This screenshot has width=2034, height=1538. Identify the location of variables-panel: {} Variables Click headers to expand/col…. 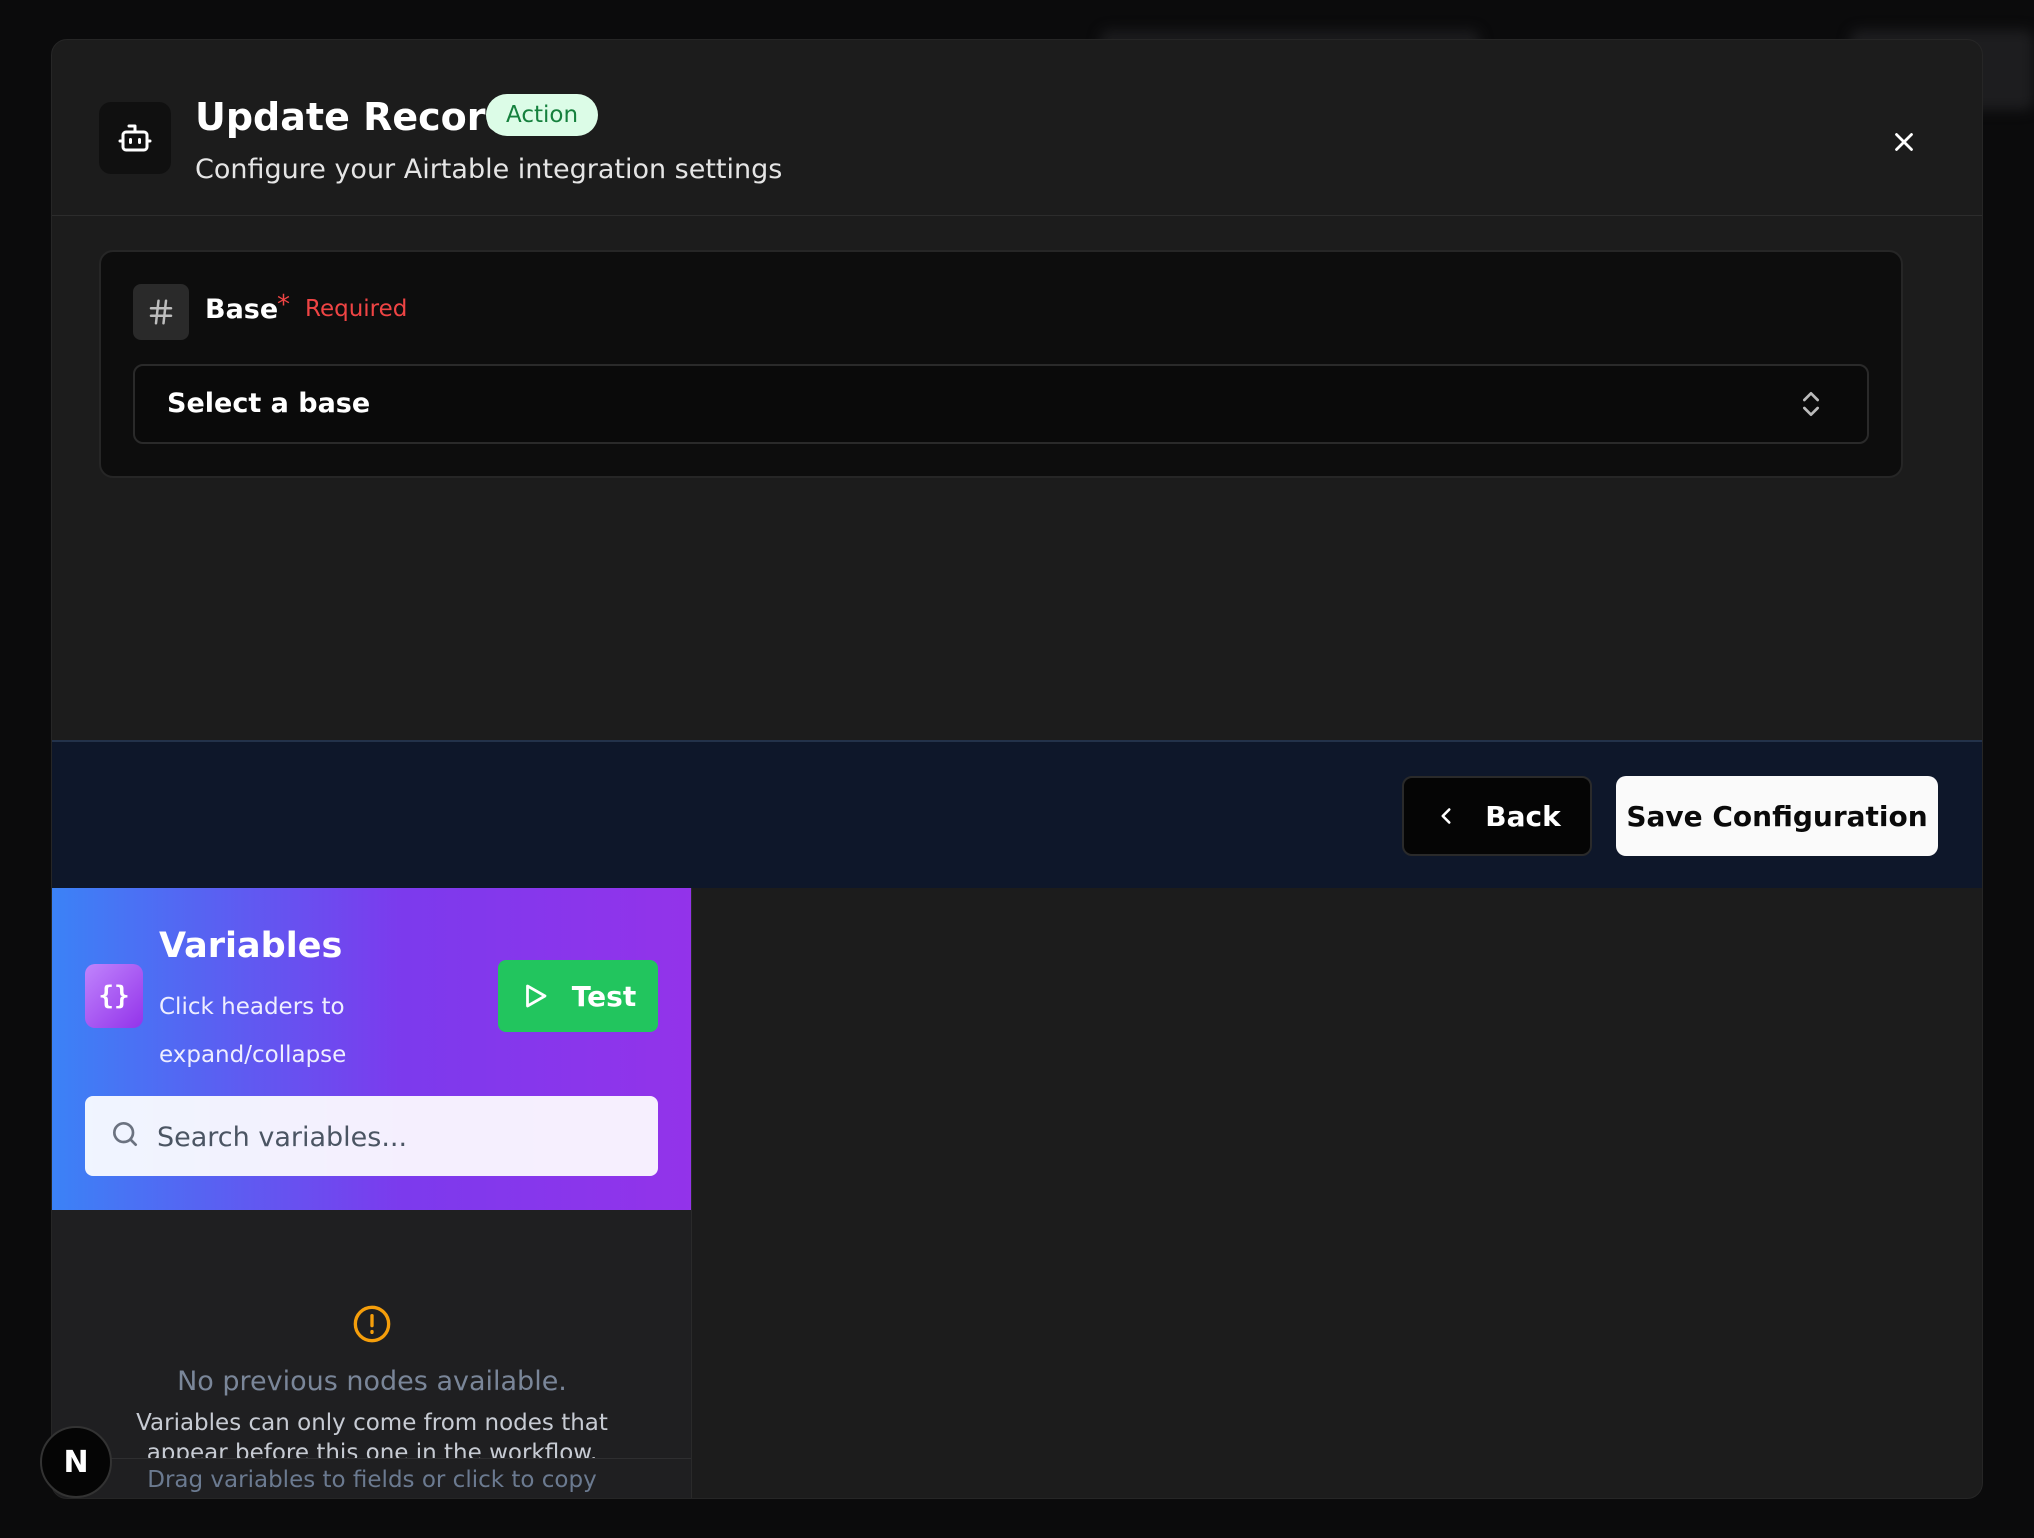
(372, 1193).